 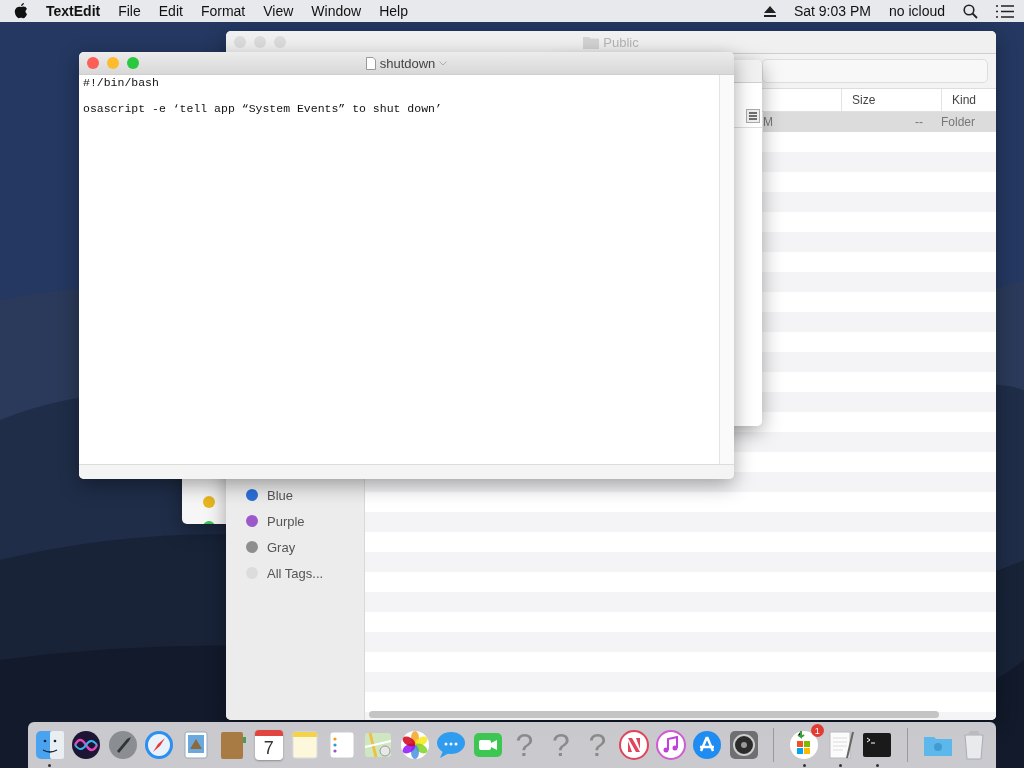 What do you see at coordinates (958, 122) in the screenshot?
I see `file-kind: Folder` at bounding box center [958, 122].